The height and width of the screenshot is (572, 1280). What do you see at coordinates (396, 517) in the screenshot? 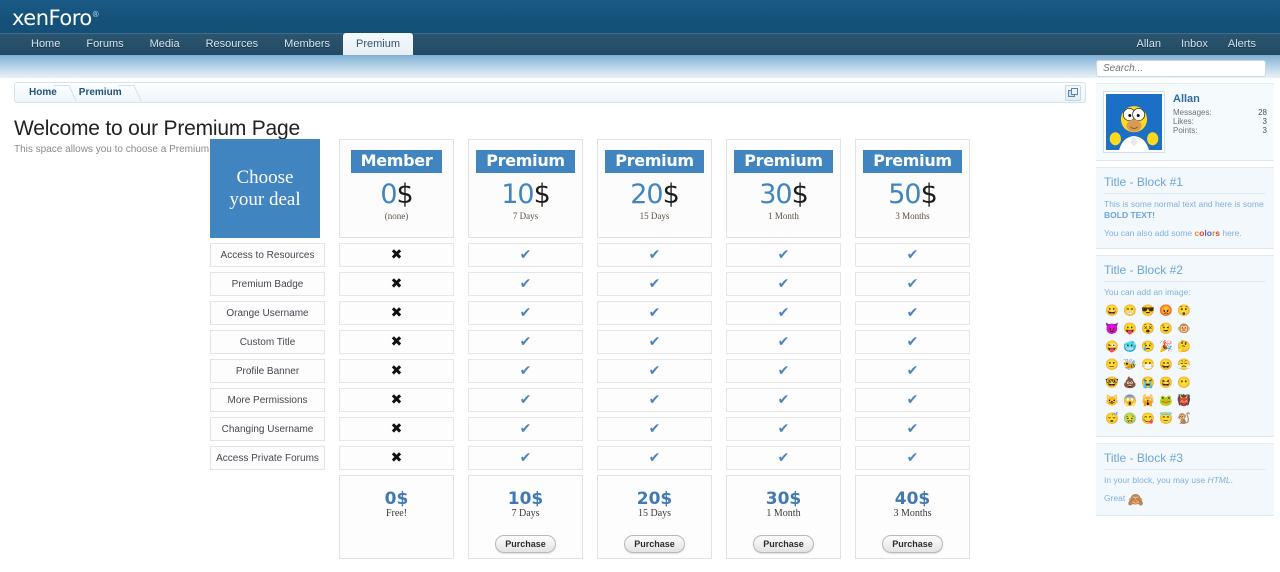
I see `plan-footer: 0$ Free!` at bounding box center [396, 517].